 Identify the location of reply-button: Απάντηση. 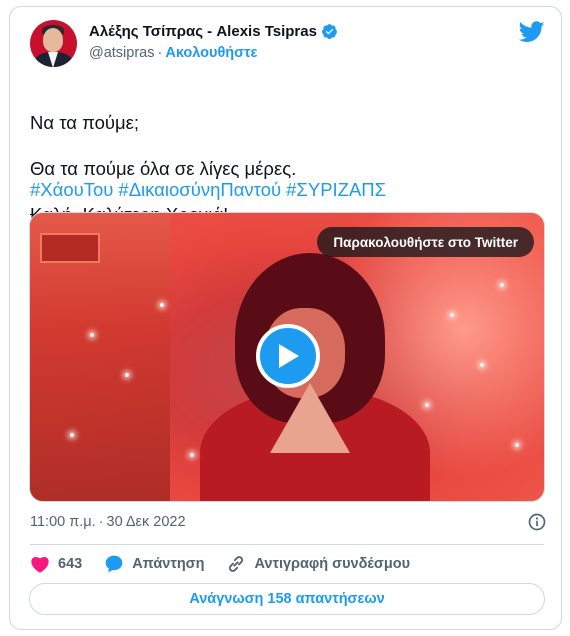
(154, 564).